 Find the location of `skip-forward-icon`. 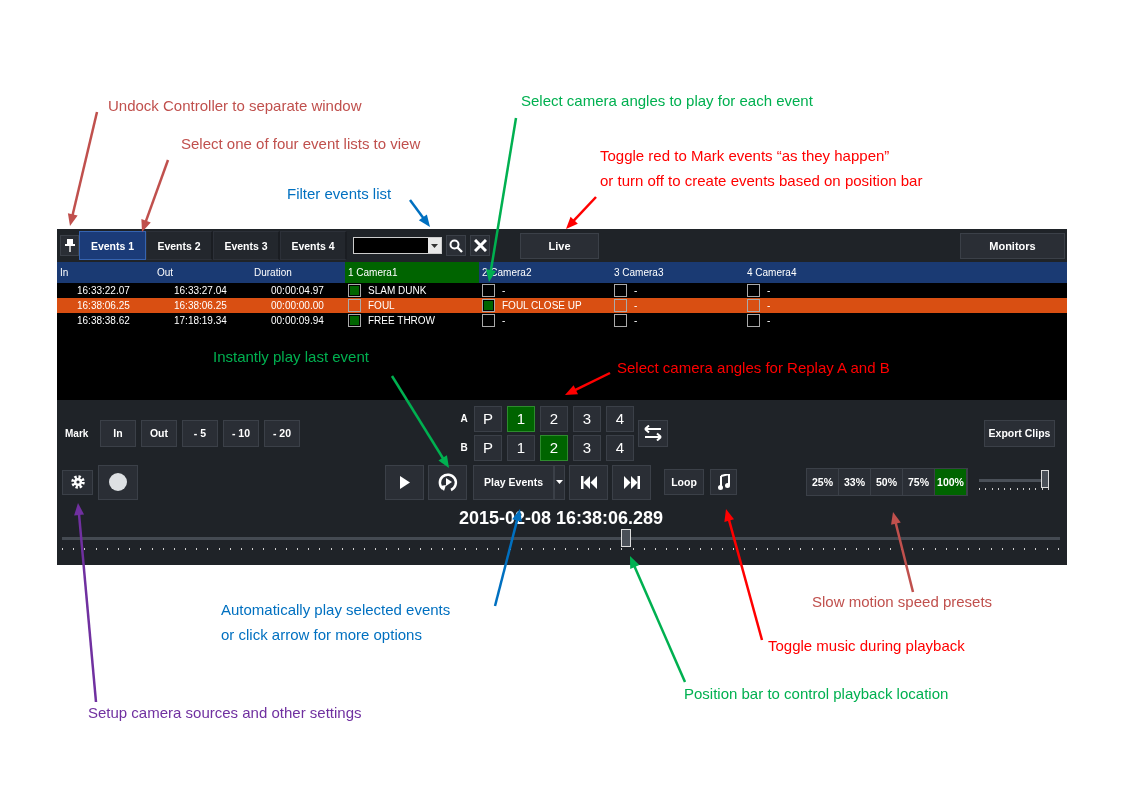

skip-forward-icon is located at coordinates (631, 482).